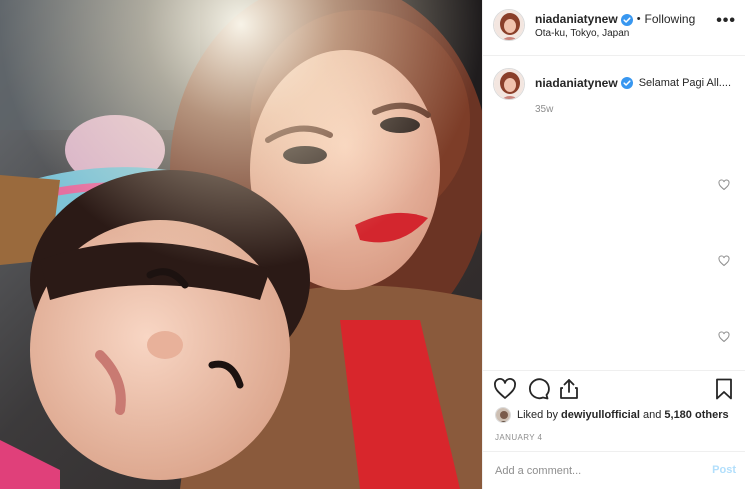  I want to click on heart-icon, so click(505, 389).